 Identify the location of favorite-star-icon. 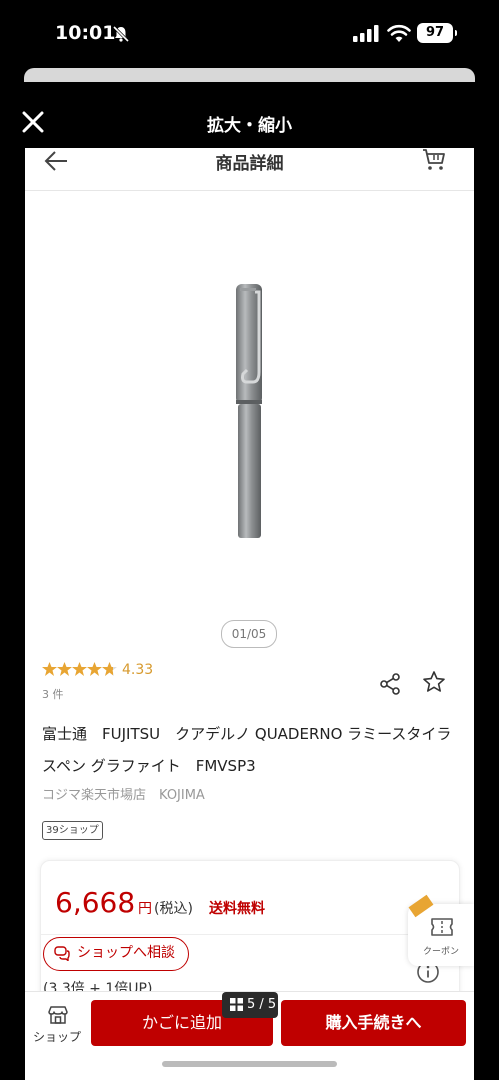
(434, 682).